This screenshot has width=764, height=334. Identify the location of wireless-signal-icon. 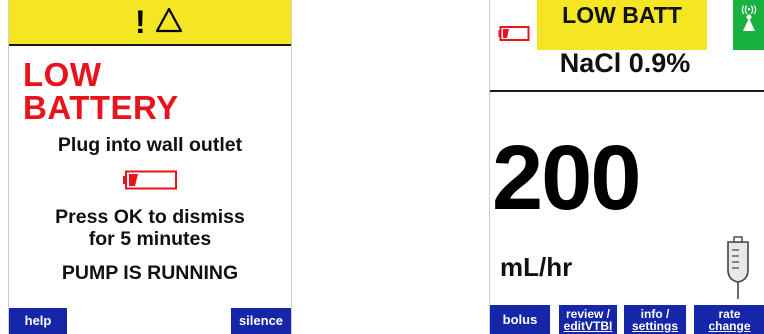
(749, 22).